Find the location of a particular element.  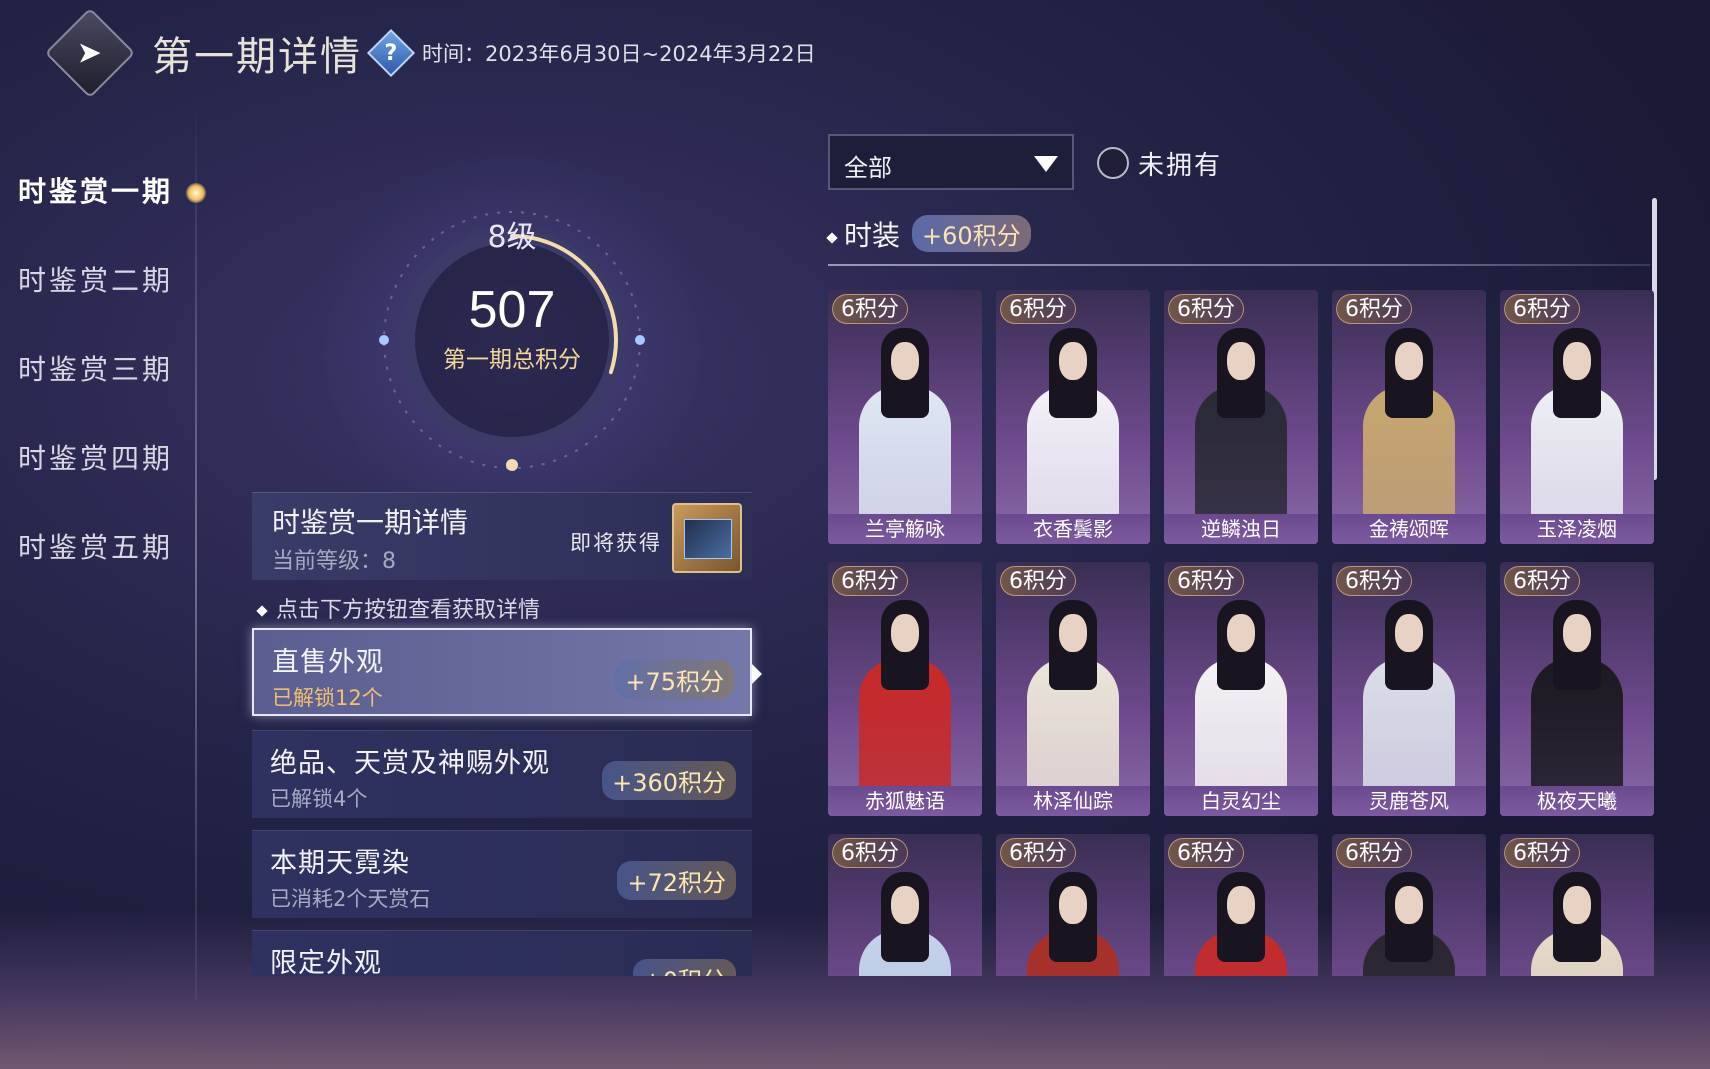

chevron-down-icon is located at coordinates (1046, 164).